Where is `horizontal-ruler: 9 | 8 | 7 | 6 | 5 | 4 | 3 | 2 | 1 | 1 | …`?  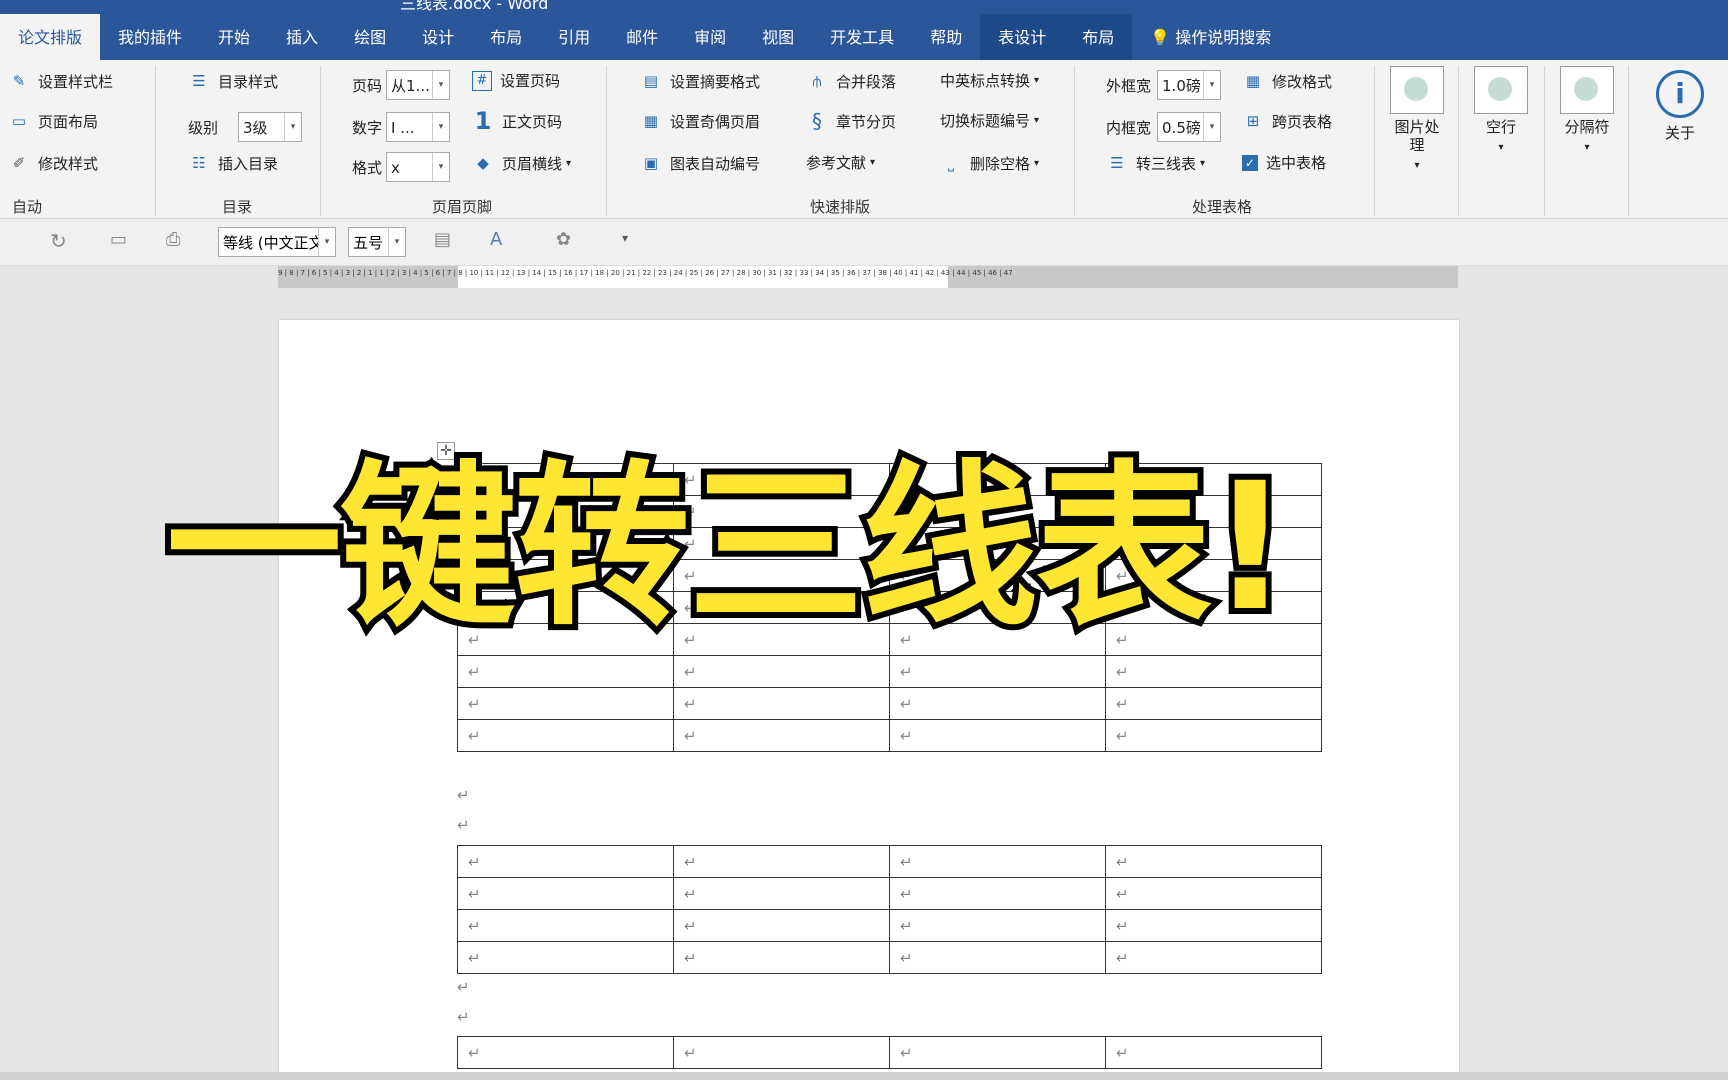 horizontal-ruler: 9 | 8 | 7 | 6 | 5 | 4 | 3 | 2 | 1 | 1 | … is located at coordinates (868, 277).